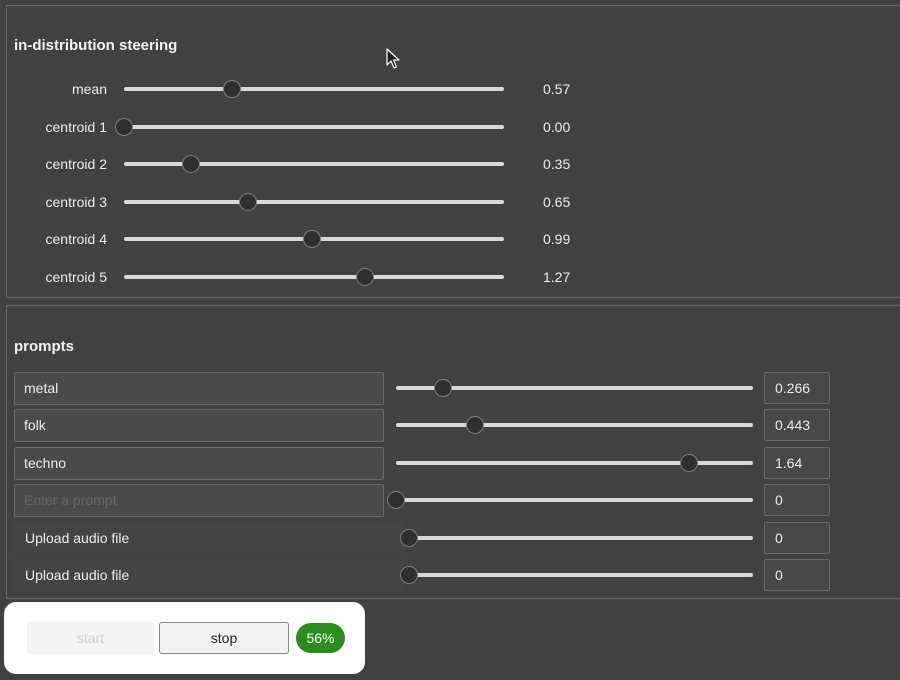 This screenshot has width=900, height=680. What do you see at coordinates (557, 127) in the screenshot?
I see `steer-value: 0.00` at bounding box center [557, 127].